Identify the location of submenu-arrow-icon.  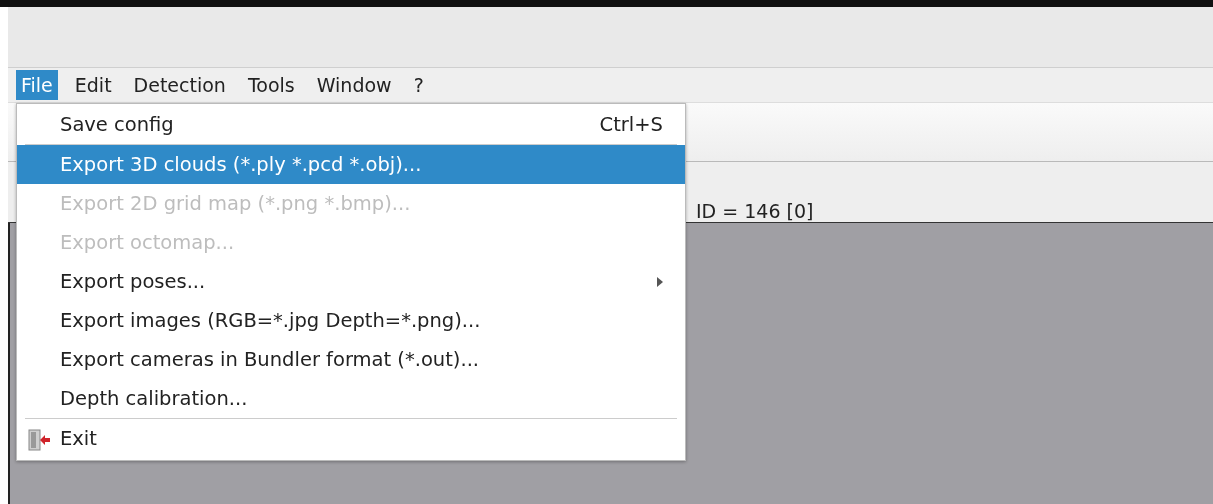
(660, 281).